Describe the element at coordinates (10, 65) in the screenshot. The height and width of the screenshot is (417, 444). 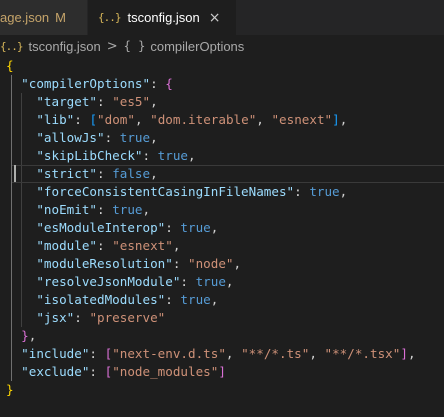
I see `code-line: {` at that location.